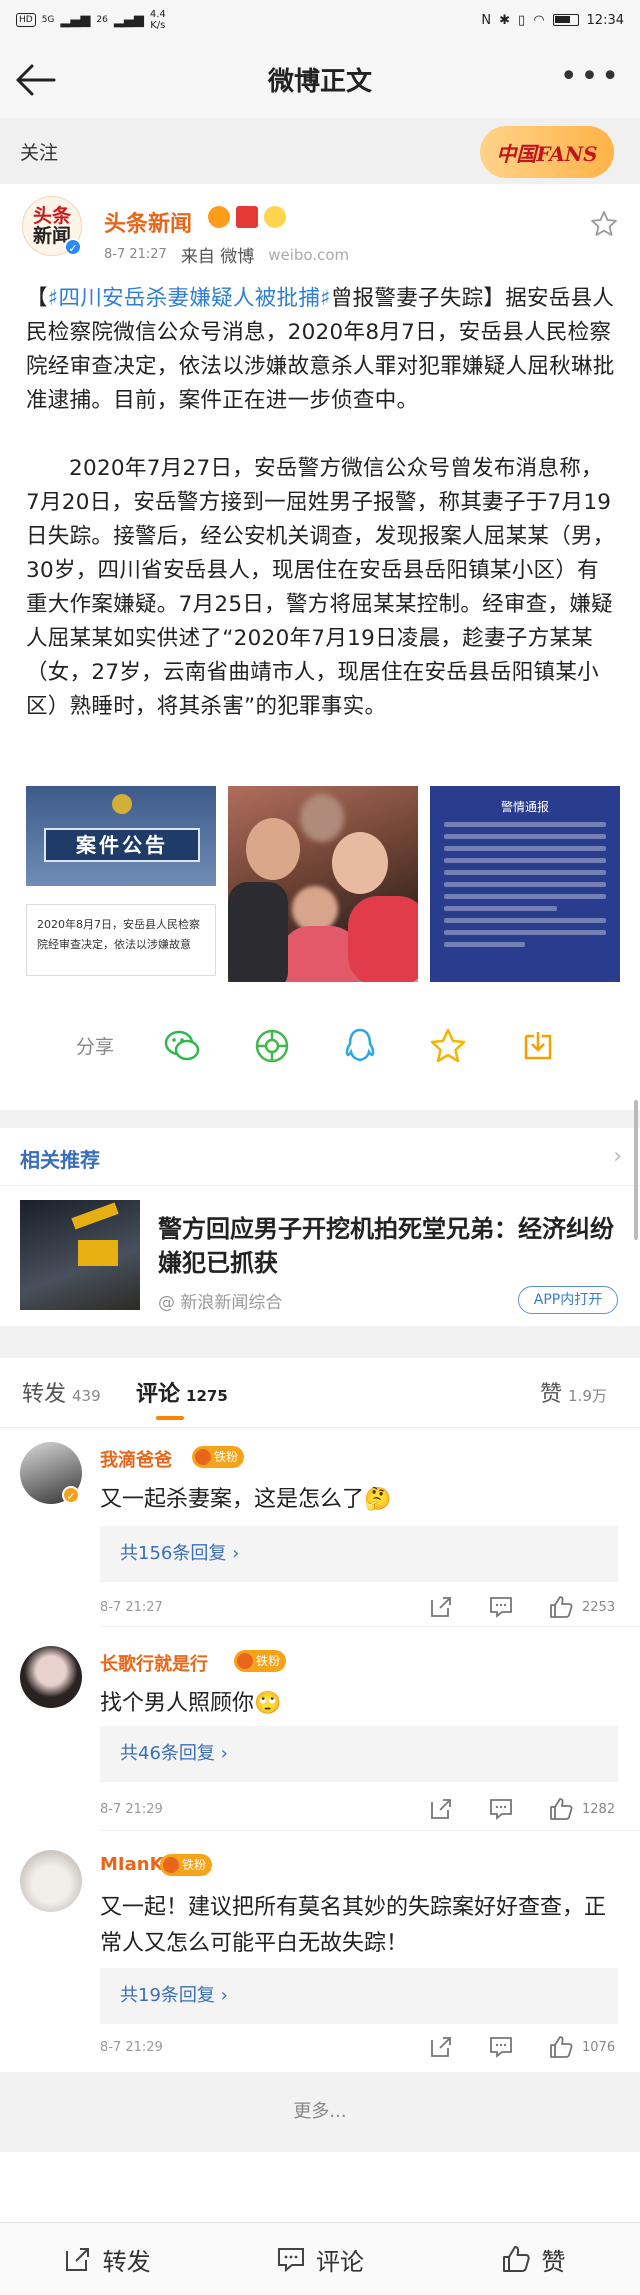  Describe the element at coordinates (360, 1046) in the screenshot. I see `qq-icon` at that location.